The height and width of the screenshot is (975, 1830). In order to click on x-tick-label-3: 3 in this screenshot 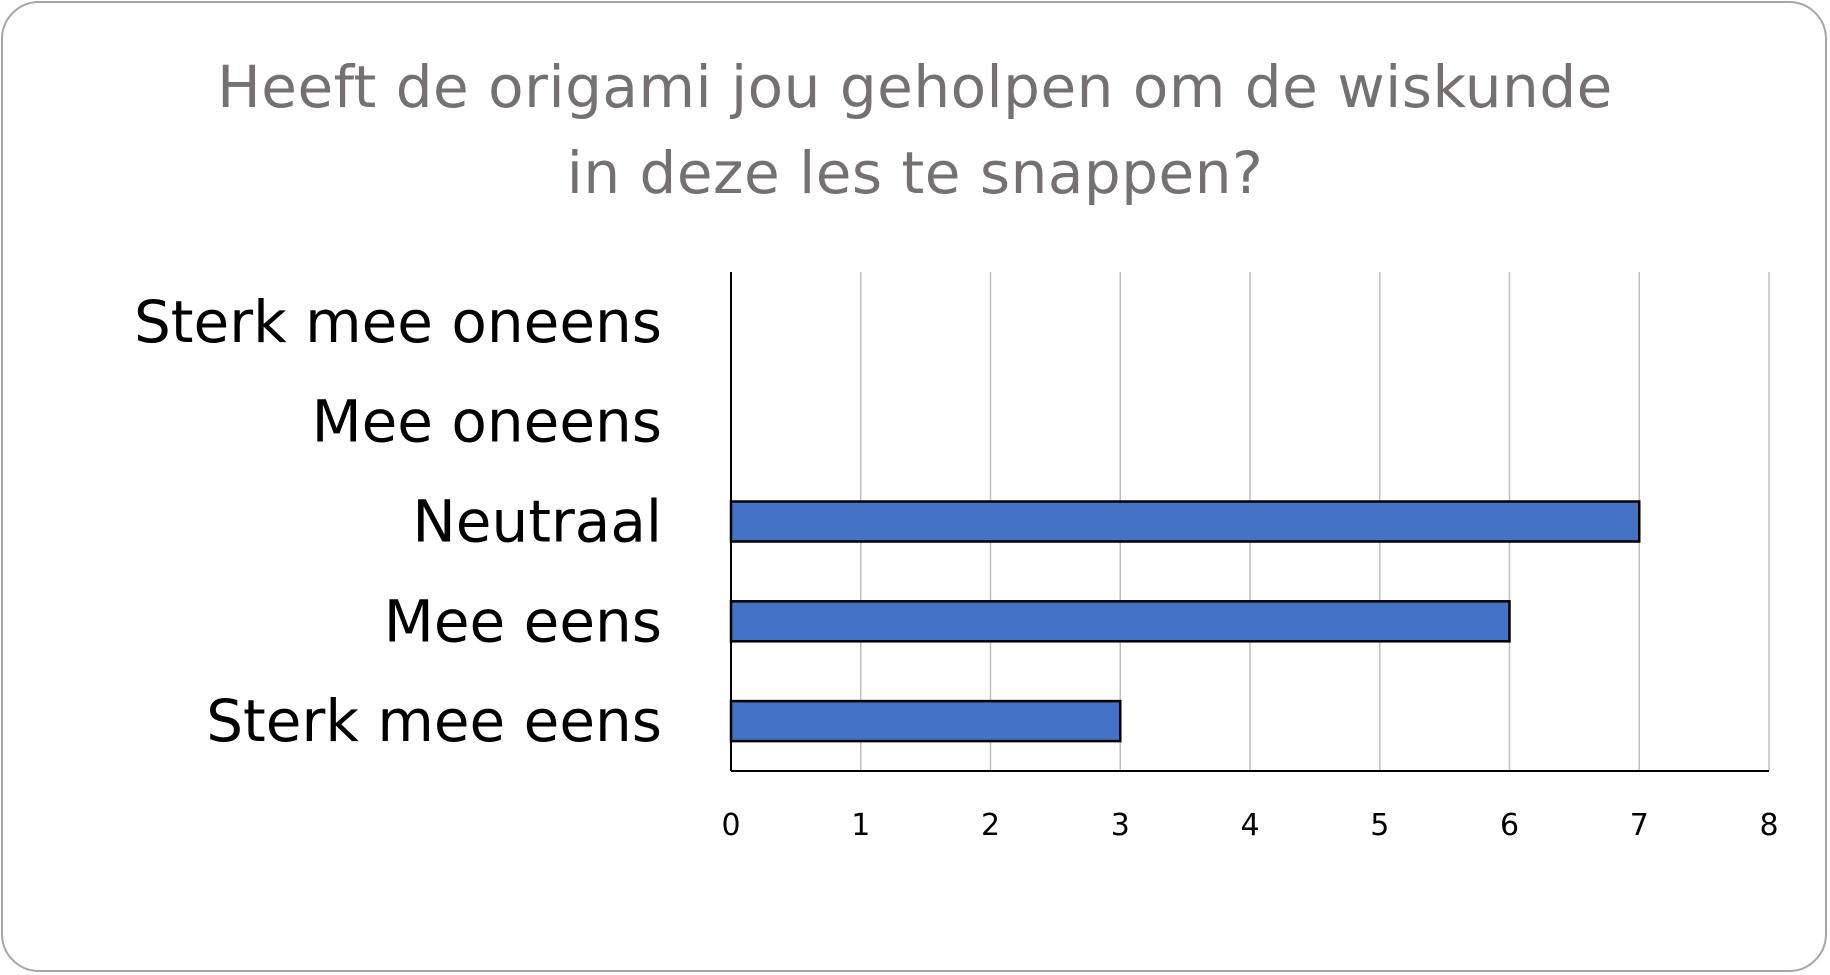, I will do `click(1120, 825)`.